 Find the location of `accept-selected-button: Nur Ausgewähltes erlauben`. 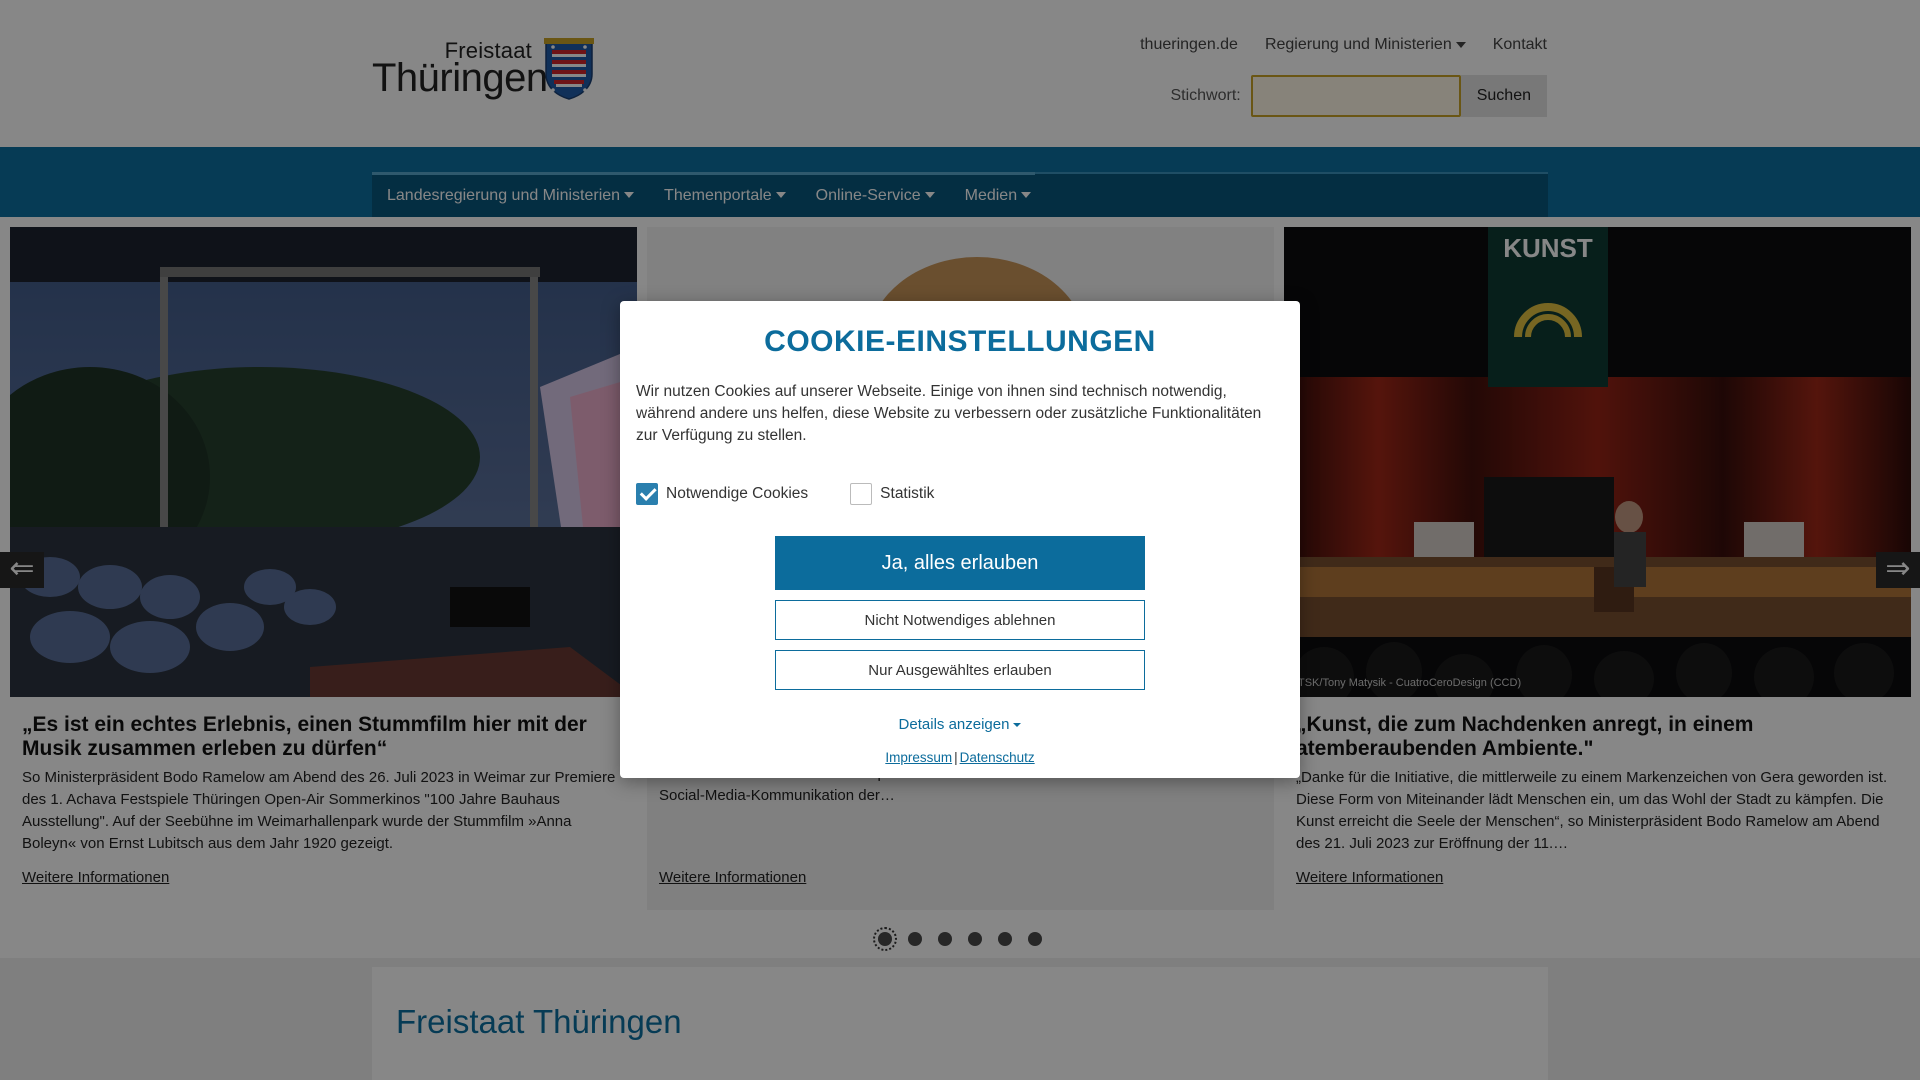

accept-selected-button: Nur Ausgewähltes erlauben is located at coordinates (960, 670).